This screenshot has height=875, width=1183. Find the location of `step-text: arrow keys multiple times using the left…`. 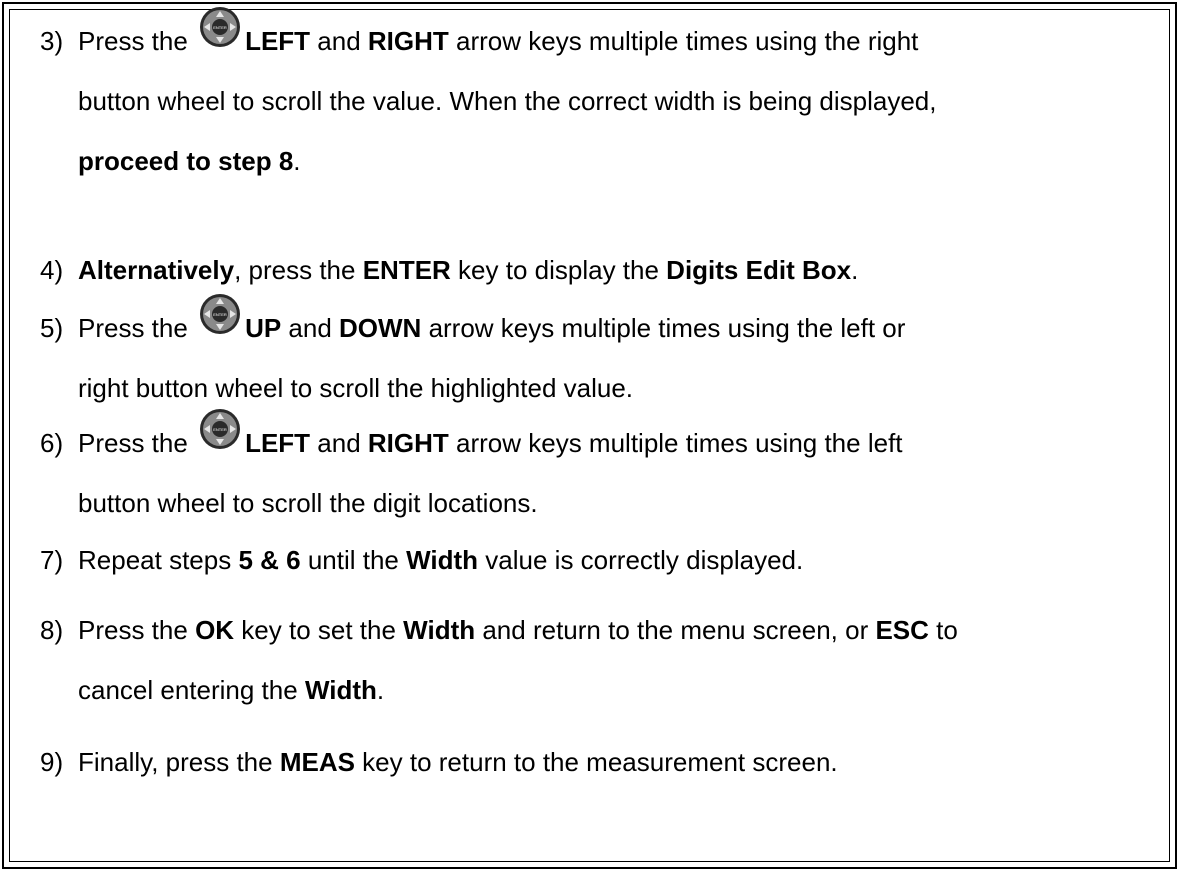

step-text: arrow keys multiple times using the left… is located at coordinates (663, 328).